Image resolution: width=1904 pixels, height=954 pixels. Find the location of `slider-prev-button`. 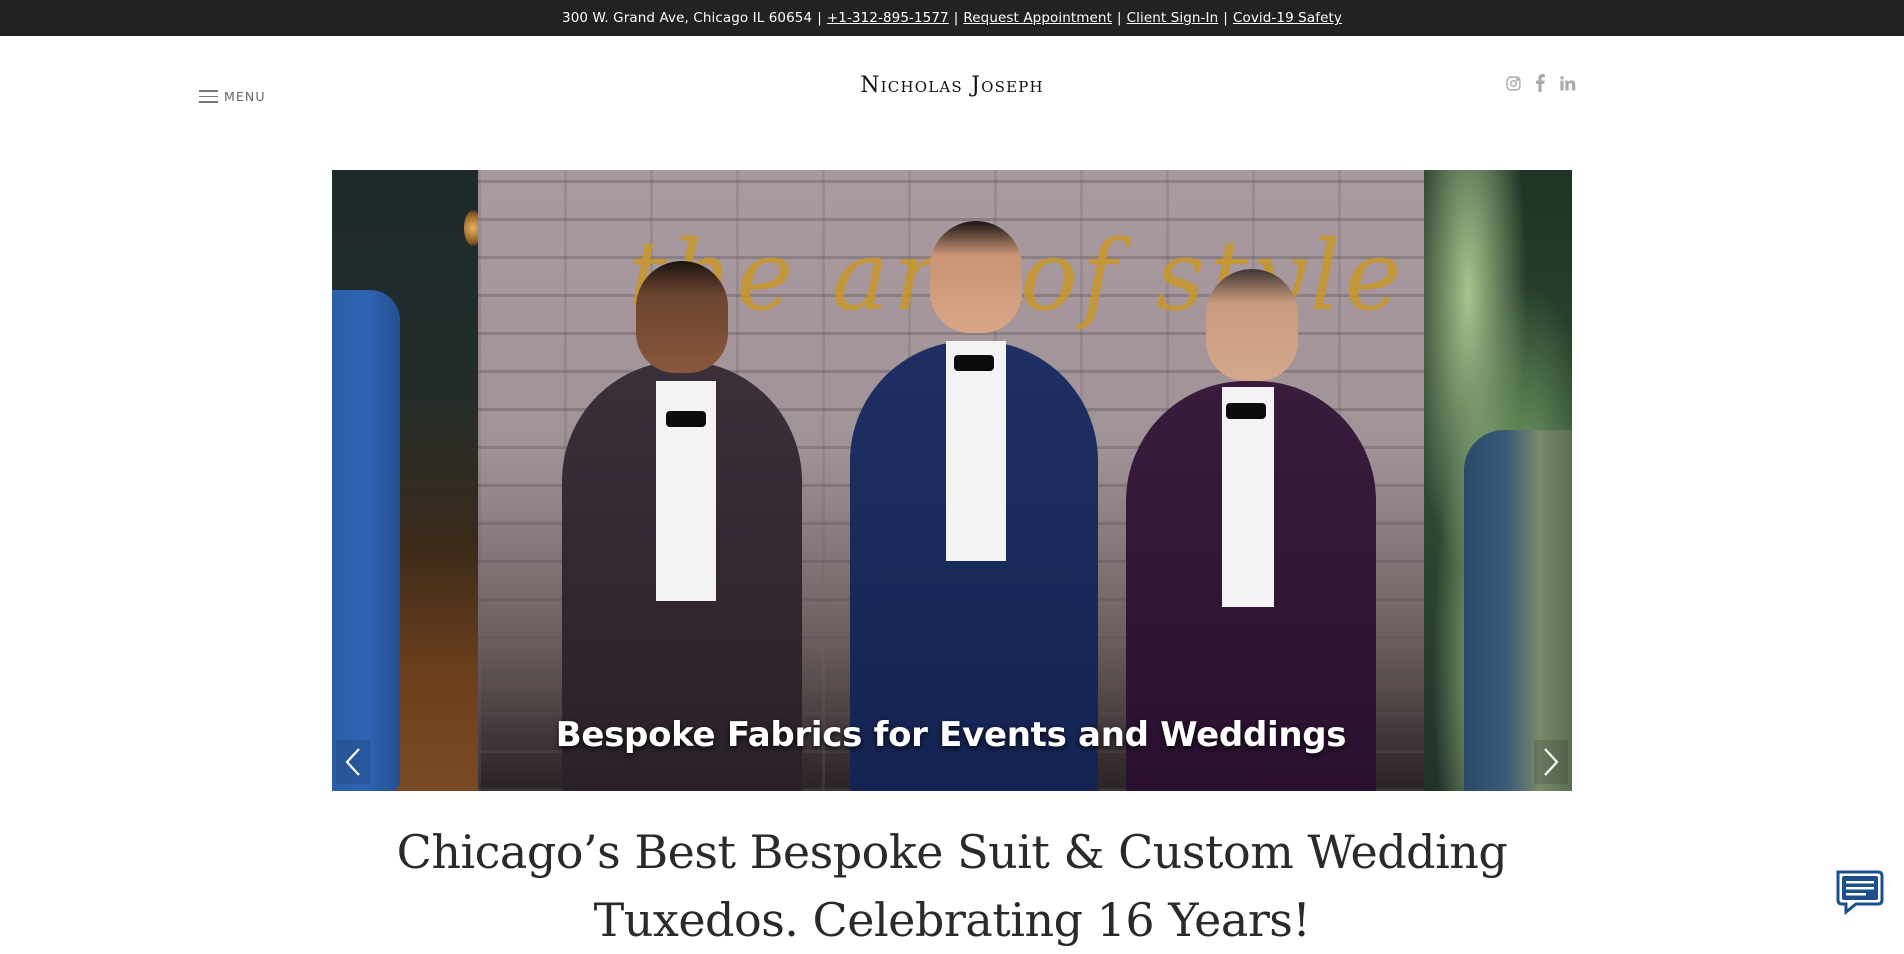

slider-prev-button is located at coordinates (353, 762).